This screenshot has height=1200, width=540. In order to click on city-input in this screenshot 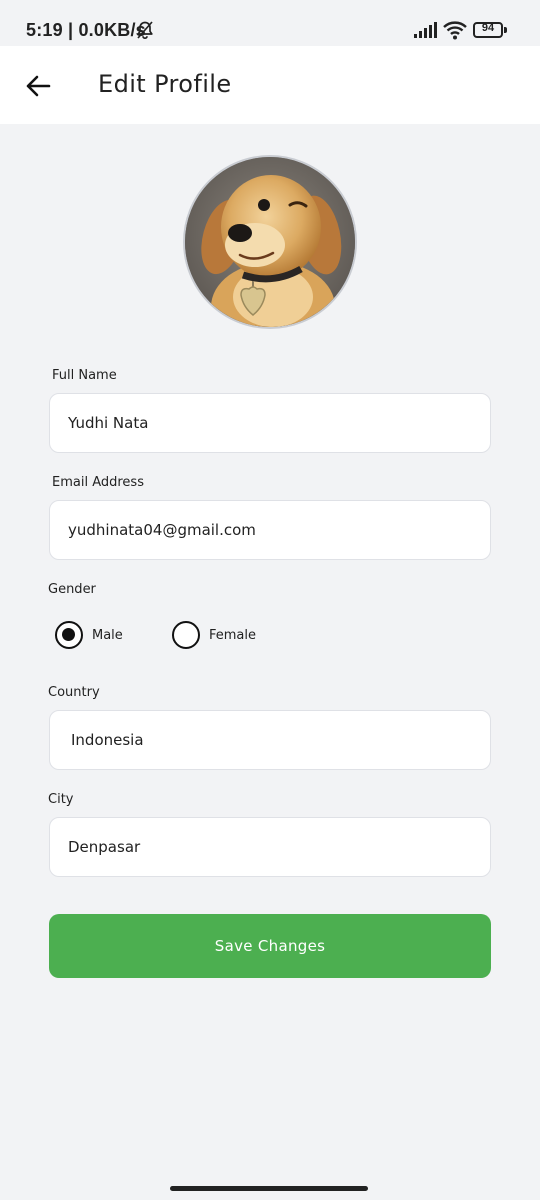, I will do `click(270, 847)`.